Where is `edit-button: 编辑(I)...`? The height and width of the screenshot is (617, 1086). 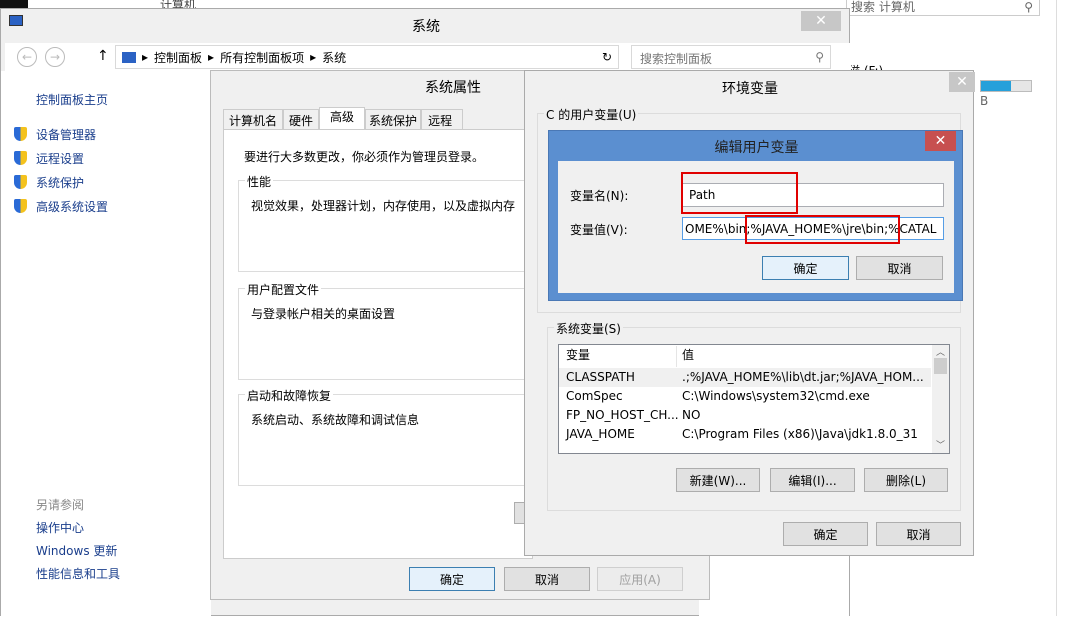
edit-button: 编辑(I)... is located at coordinates (812, 480).